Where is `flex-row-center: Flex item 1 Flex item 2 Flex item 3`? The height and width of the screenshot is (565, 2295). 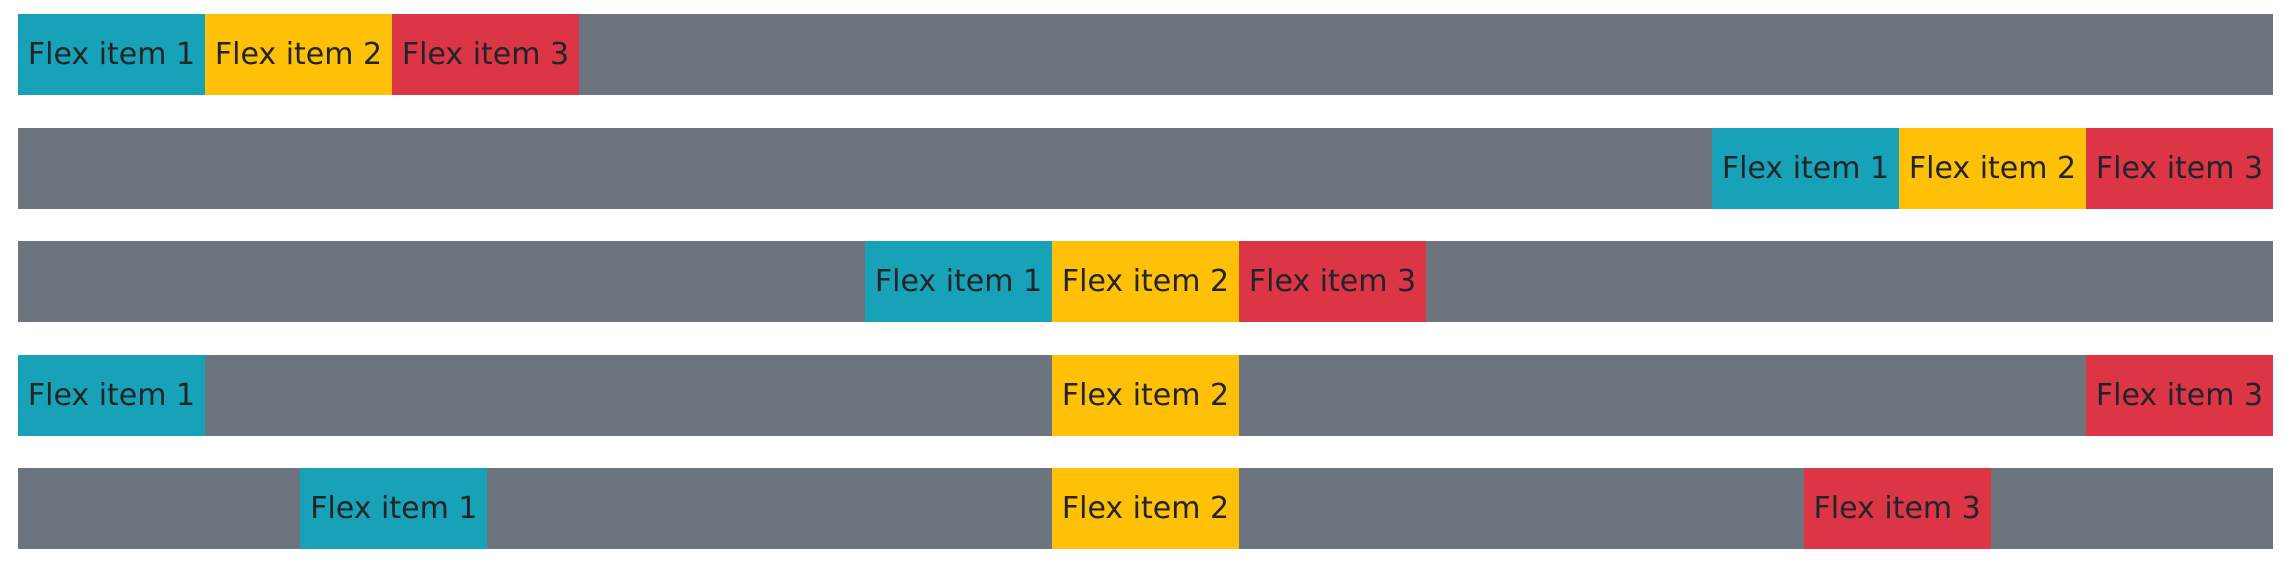 flex-row-center: Flex item 1 Flex item 2 Flex item 3 is located at coordinates (1145, 281).